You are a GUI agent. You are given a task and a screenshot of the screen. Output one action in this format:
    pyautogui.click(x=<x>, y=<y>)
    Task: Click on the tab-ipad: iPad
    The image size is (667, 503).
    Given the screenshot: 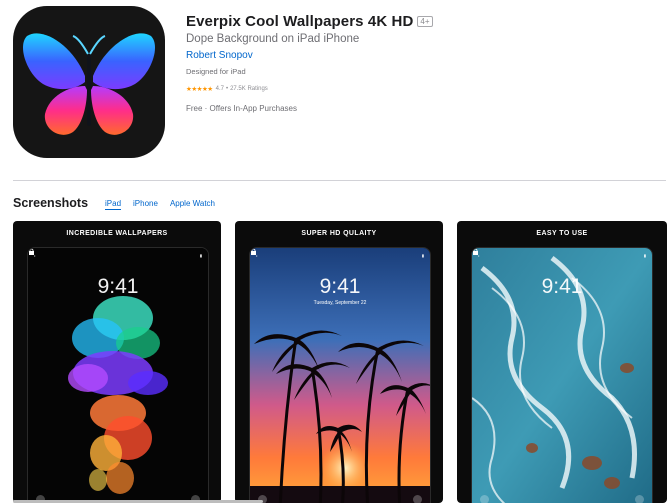 What is the action you would take?
    pyautogui.click(x=113, y=204)
    